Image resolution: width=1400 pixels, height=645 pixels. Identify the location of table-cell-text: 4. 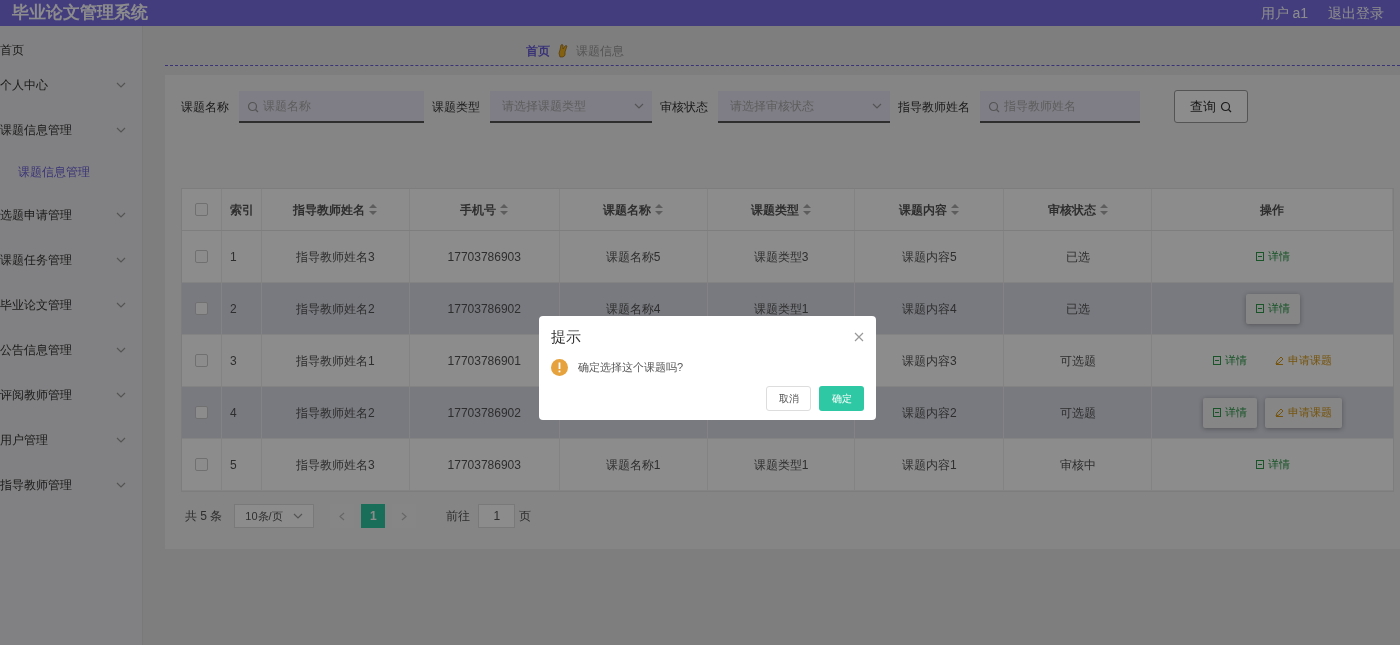
(233, 413).